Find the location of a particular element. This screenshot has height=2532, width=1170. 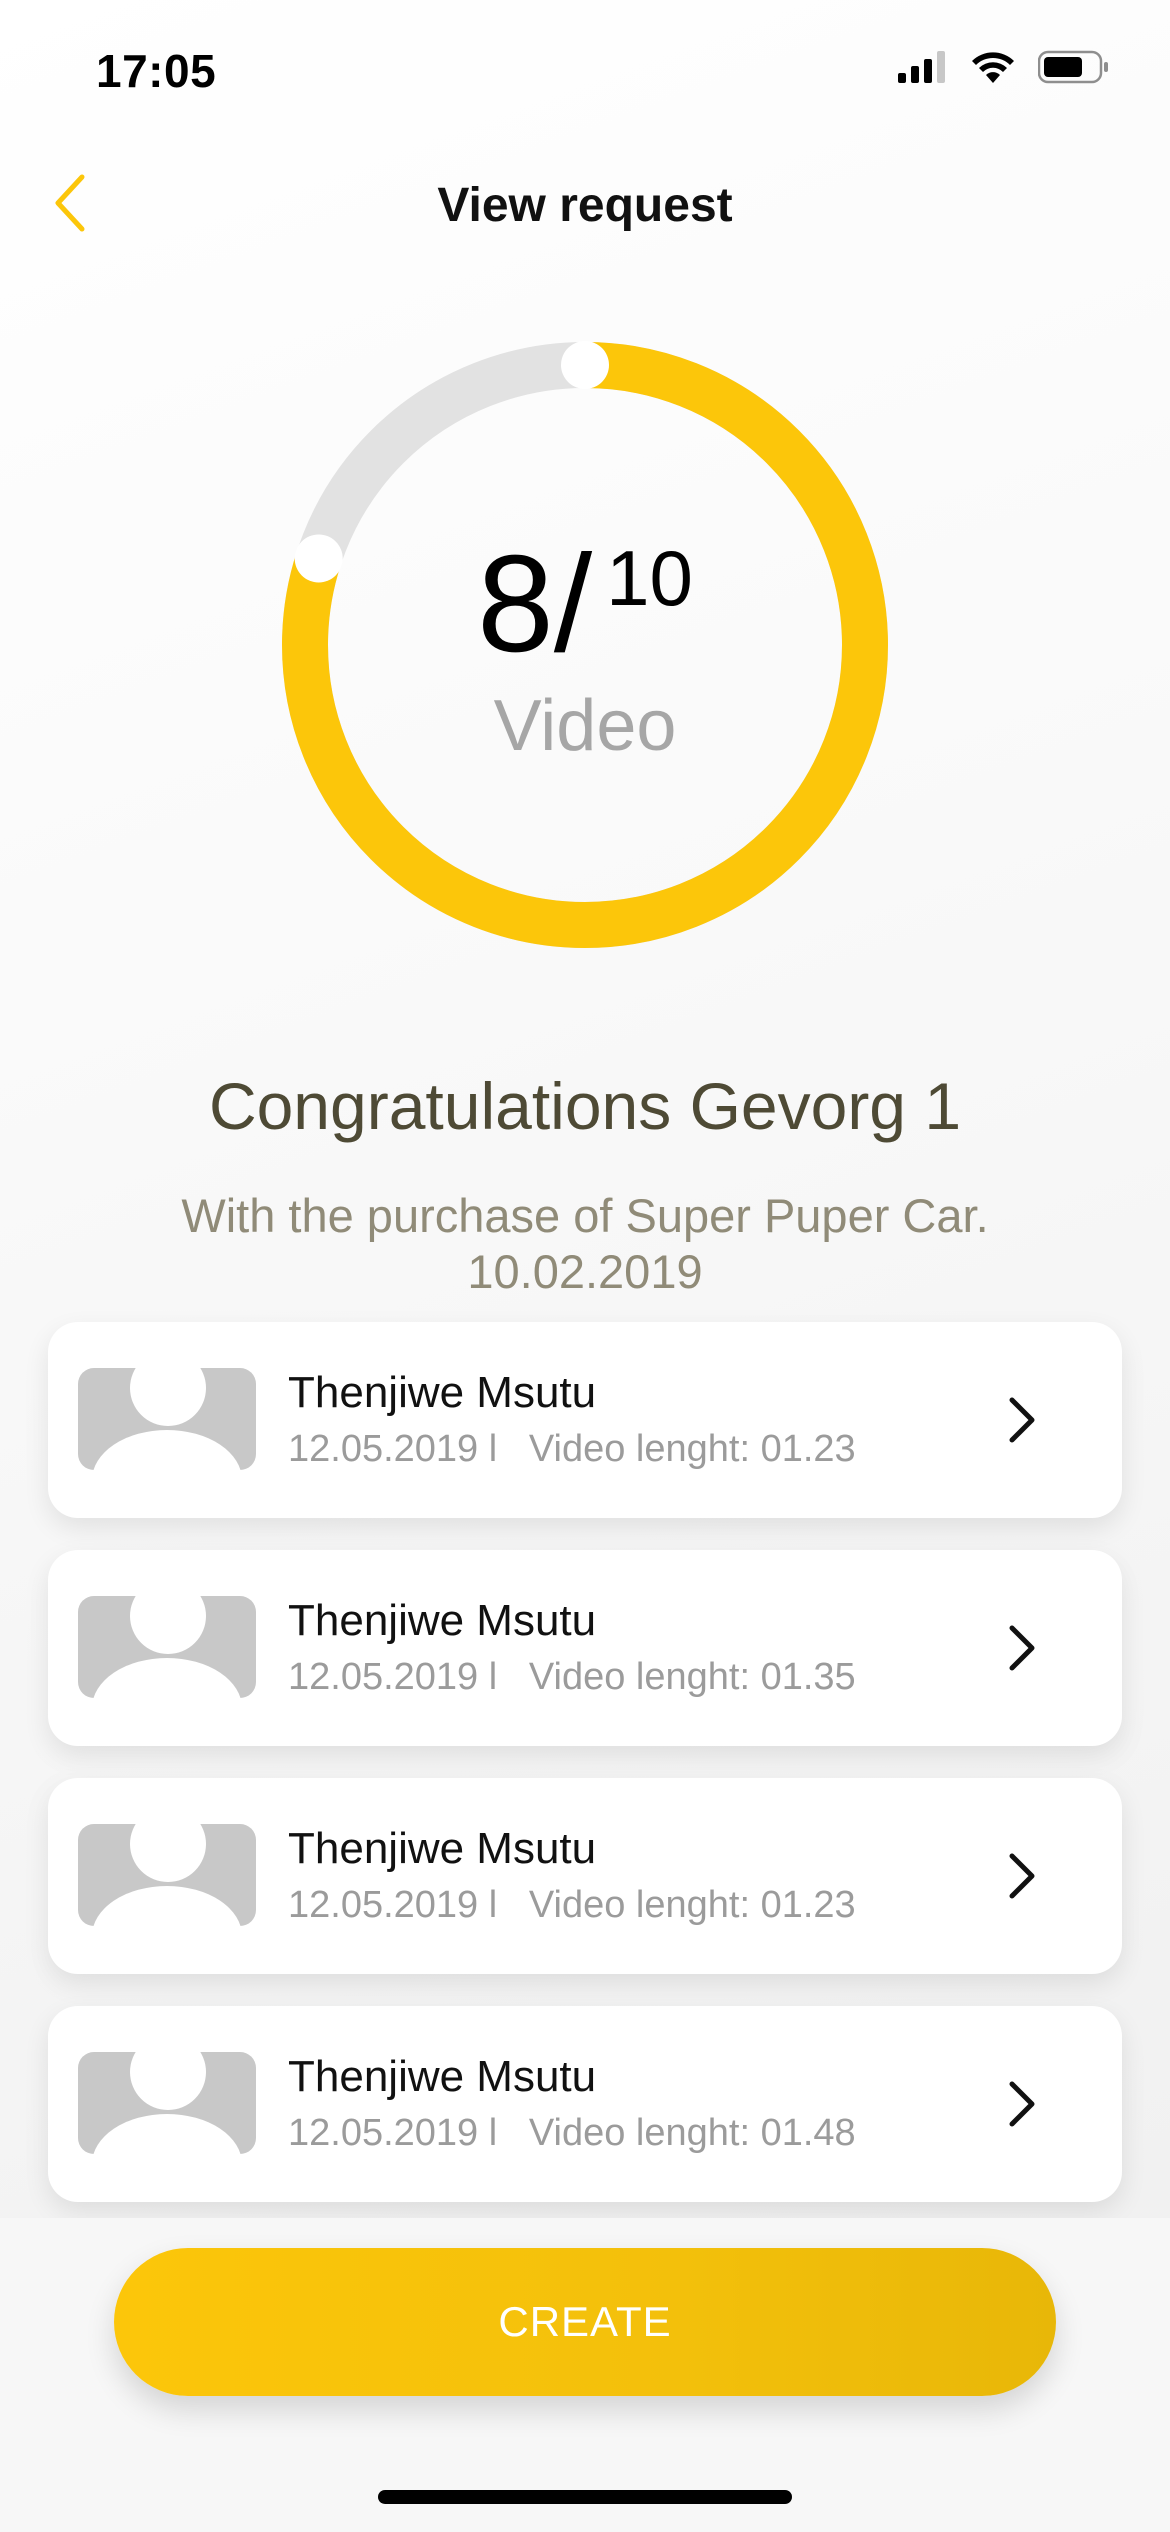

nav-bar: View request is located at coordinates (585, 205).